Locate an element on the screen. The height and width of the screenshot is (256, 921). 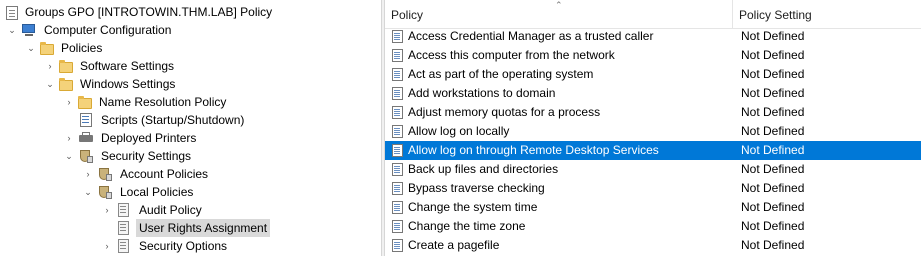
policy-name: Allow log on locally is located at coordinates (459, 131).